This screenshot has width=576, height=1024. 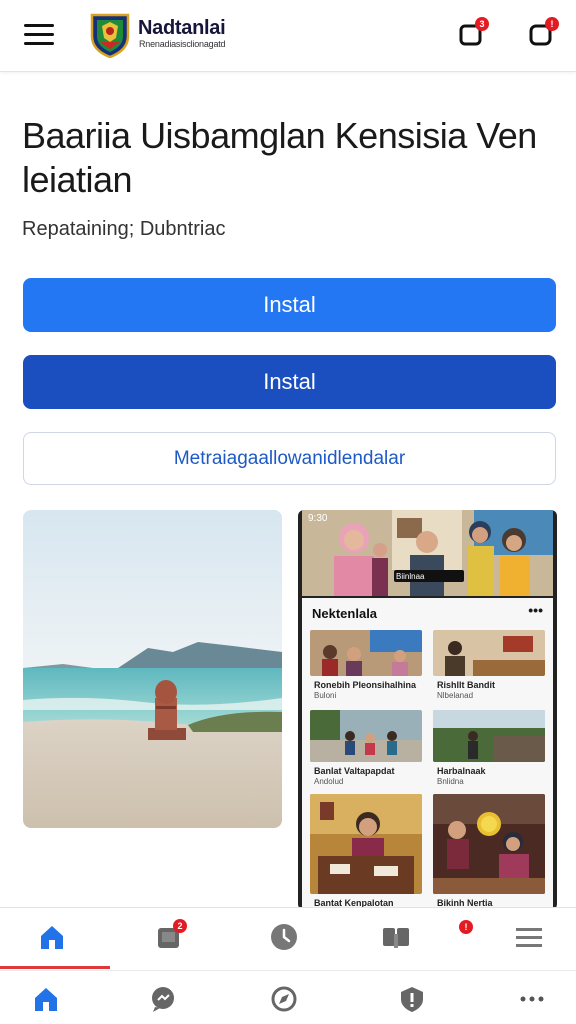 I want to click on contacts-badge-holder: !, so click(x=465, y=928).